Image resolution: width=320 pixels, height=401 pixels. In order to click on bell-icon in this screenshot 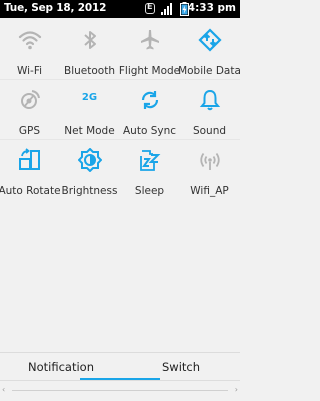, I will do `click(210, 100)`.